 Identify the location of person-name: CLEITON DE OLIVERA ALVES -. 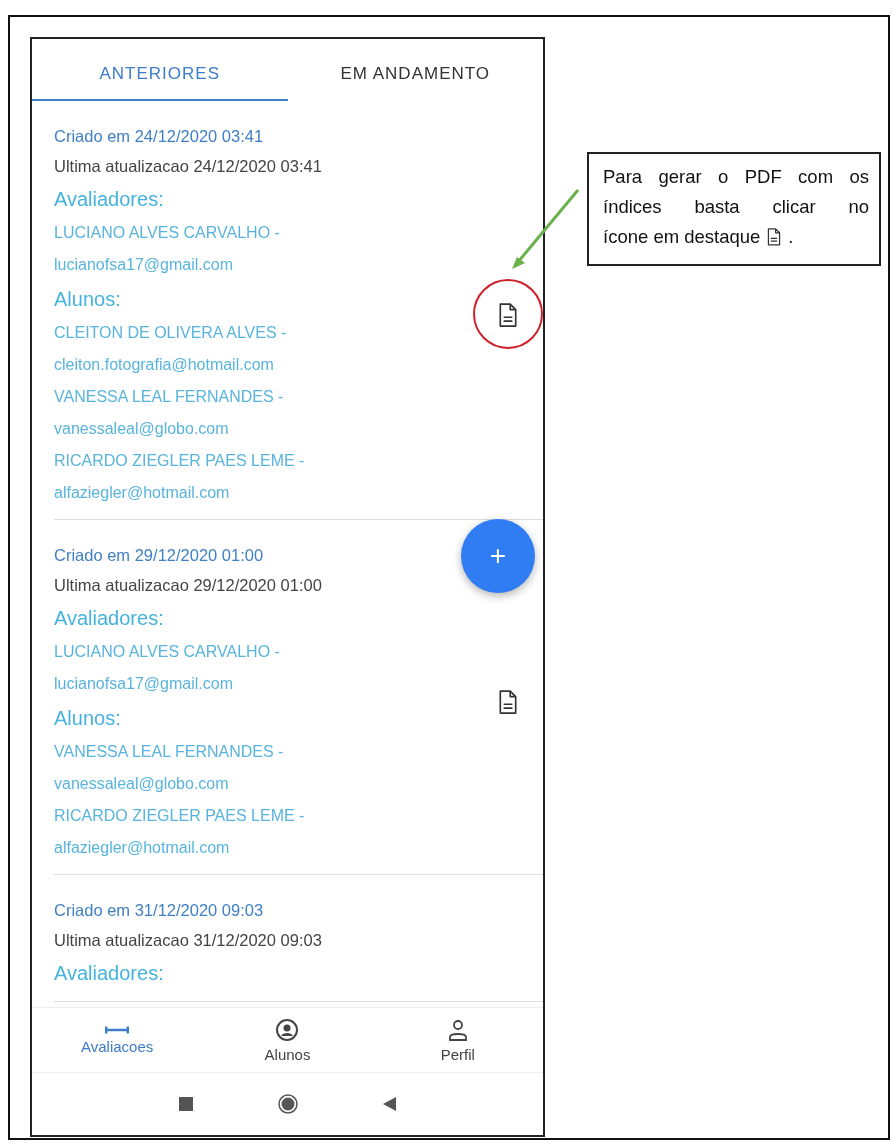
(171, 333).